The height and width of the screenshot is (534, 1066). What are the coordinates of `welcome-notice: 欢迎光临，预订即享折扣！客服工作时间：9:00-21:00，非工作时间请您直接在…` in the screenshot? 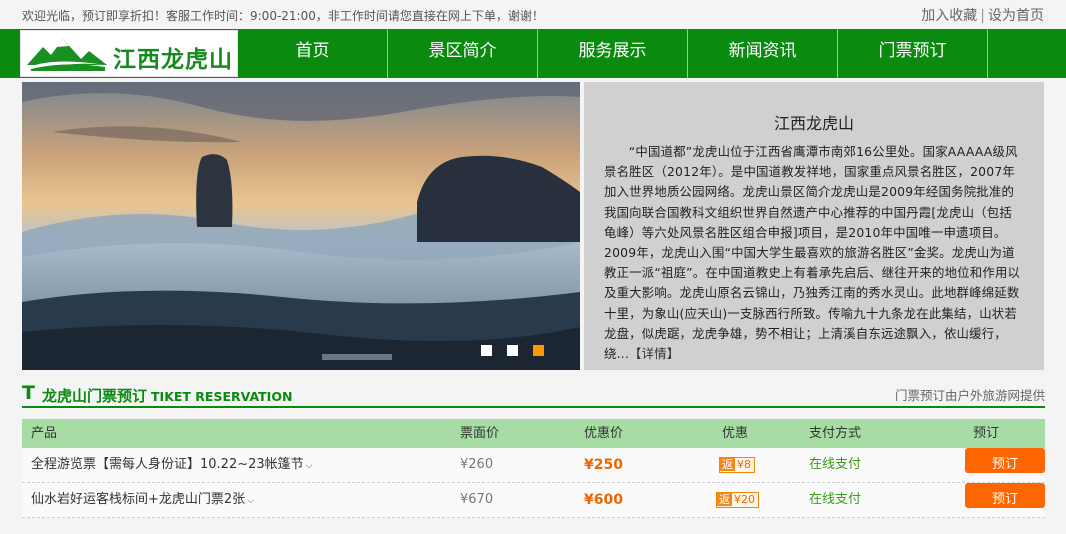 It's located at (283, 16).